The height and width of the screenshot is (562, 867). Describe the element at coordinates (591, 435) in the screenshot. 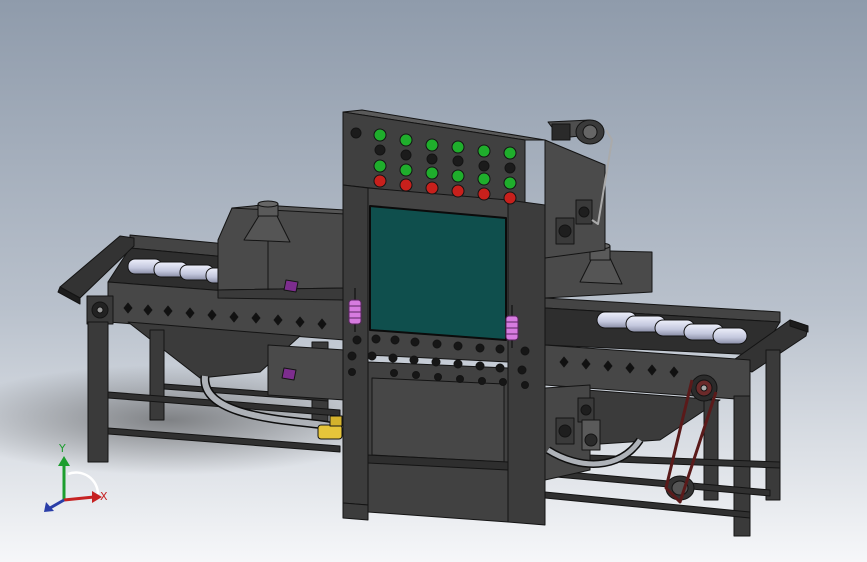

I see `cabinet-side-mechanism` at that location.